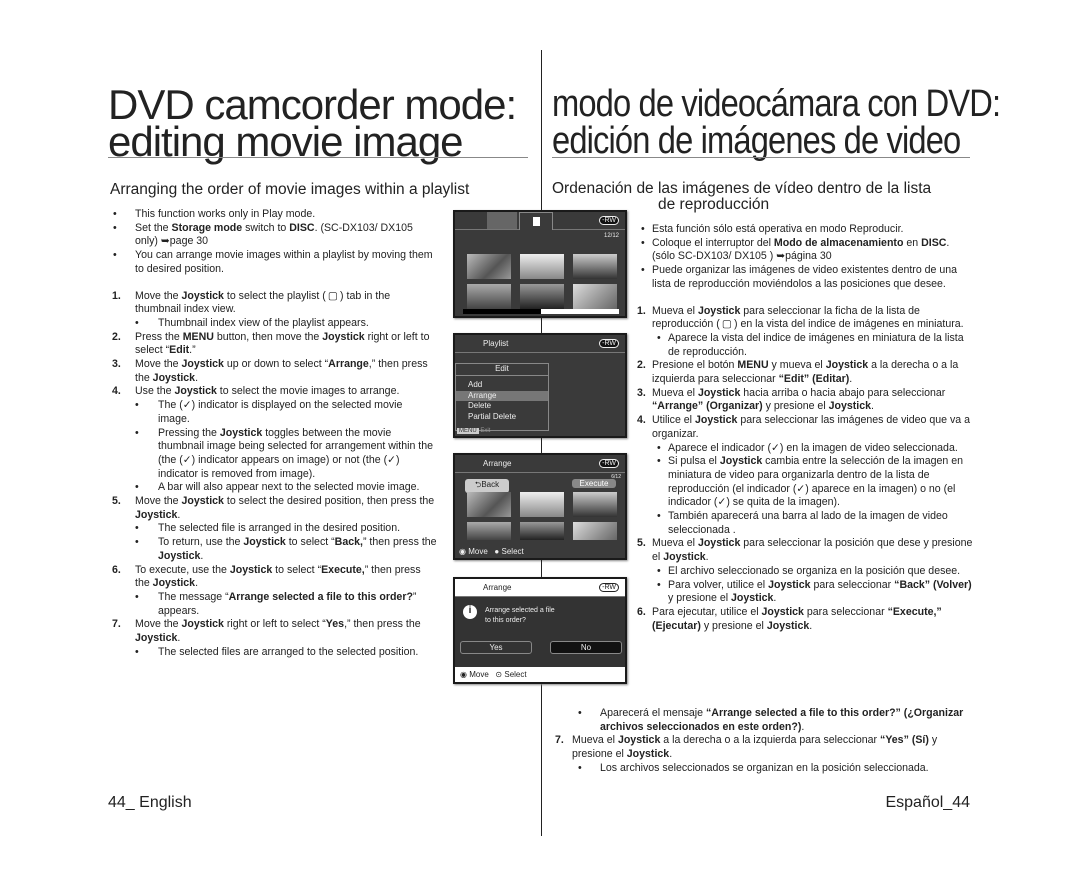 This screenshot has width=1080, height=886. What do you see at coordinates (718, 584) in the screenshot?
I see `text-fragment: Para volver, utilice el` at bounding box center [718, 584].